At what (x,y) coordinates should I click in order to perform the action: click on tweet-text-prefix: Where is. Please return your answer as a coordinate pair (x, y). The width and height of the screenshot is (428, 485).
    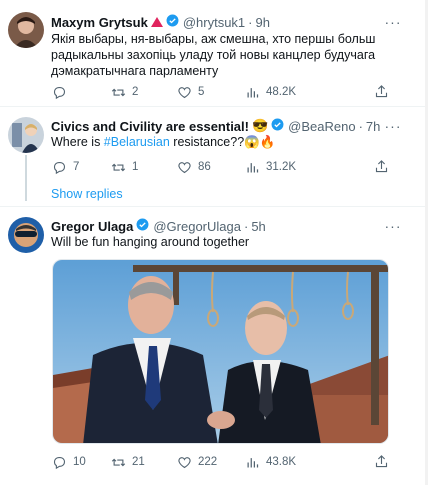
    Looking at the image, I should click on (77, 142).